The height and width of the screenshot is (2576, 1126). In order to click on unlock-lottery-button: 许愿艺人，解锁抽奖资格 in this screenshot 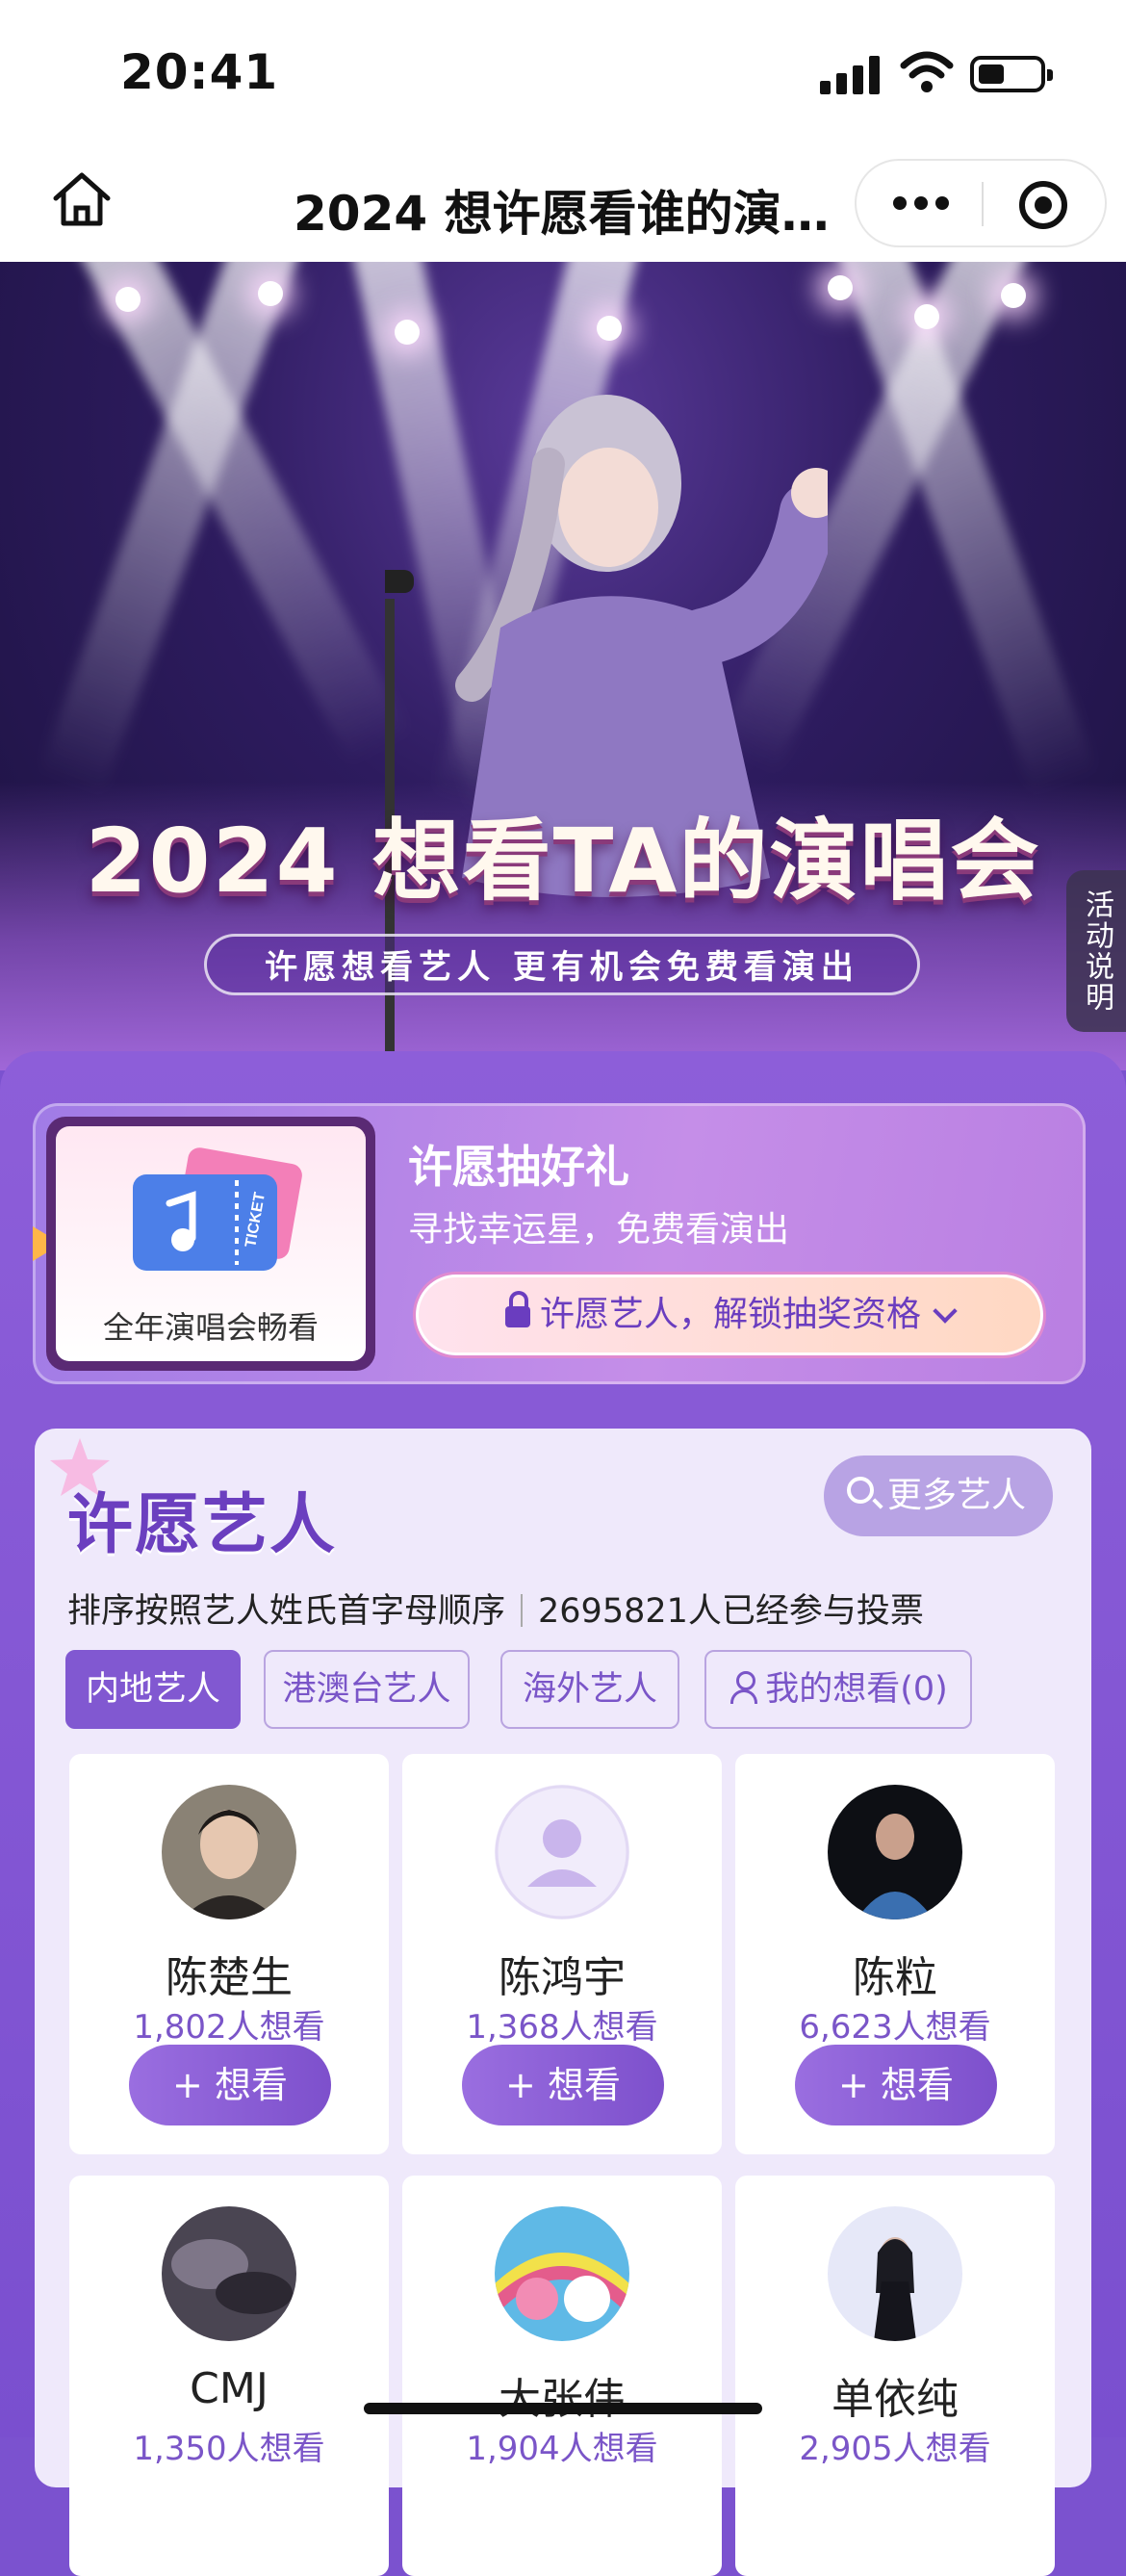, I will do `click(730, 1315)`.